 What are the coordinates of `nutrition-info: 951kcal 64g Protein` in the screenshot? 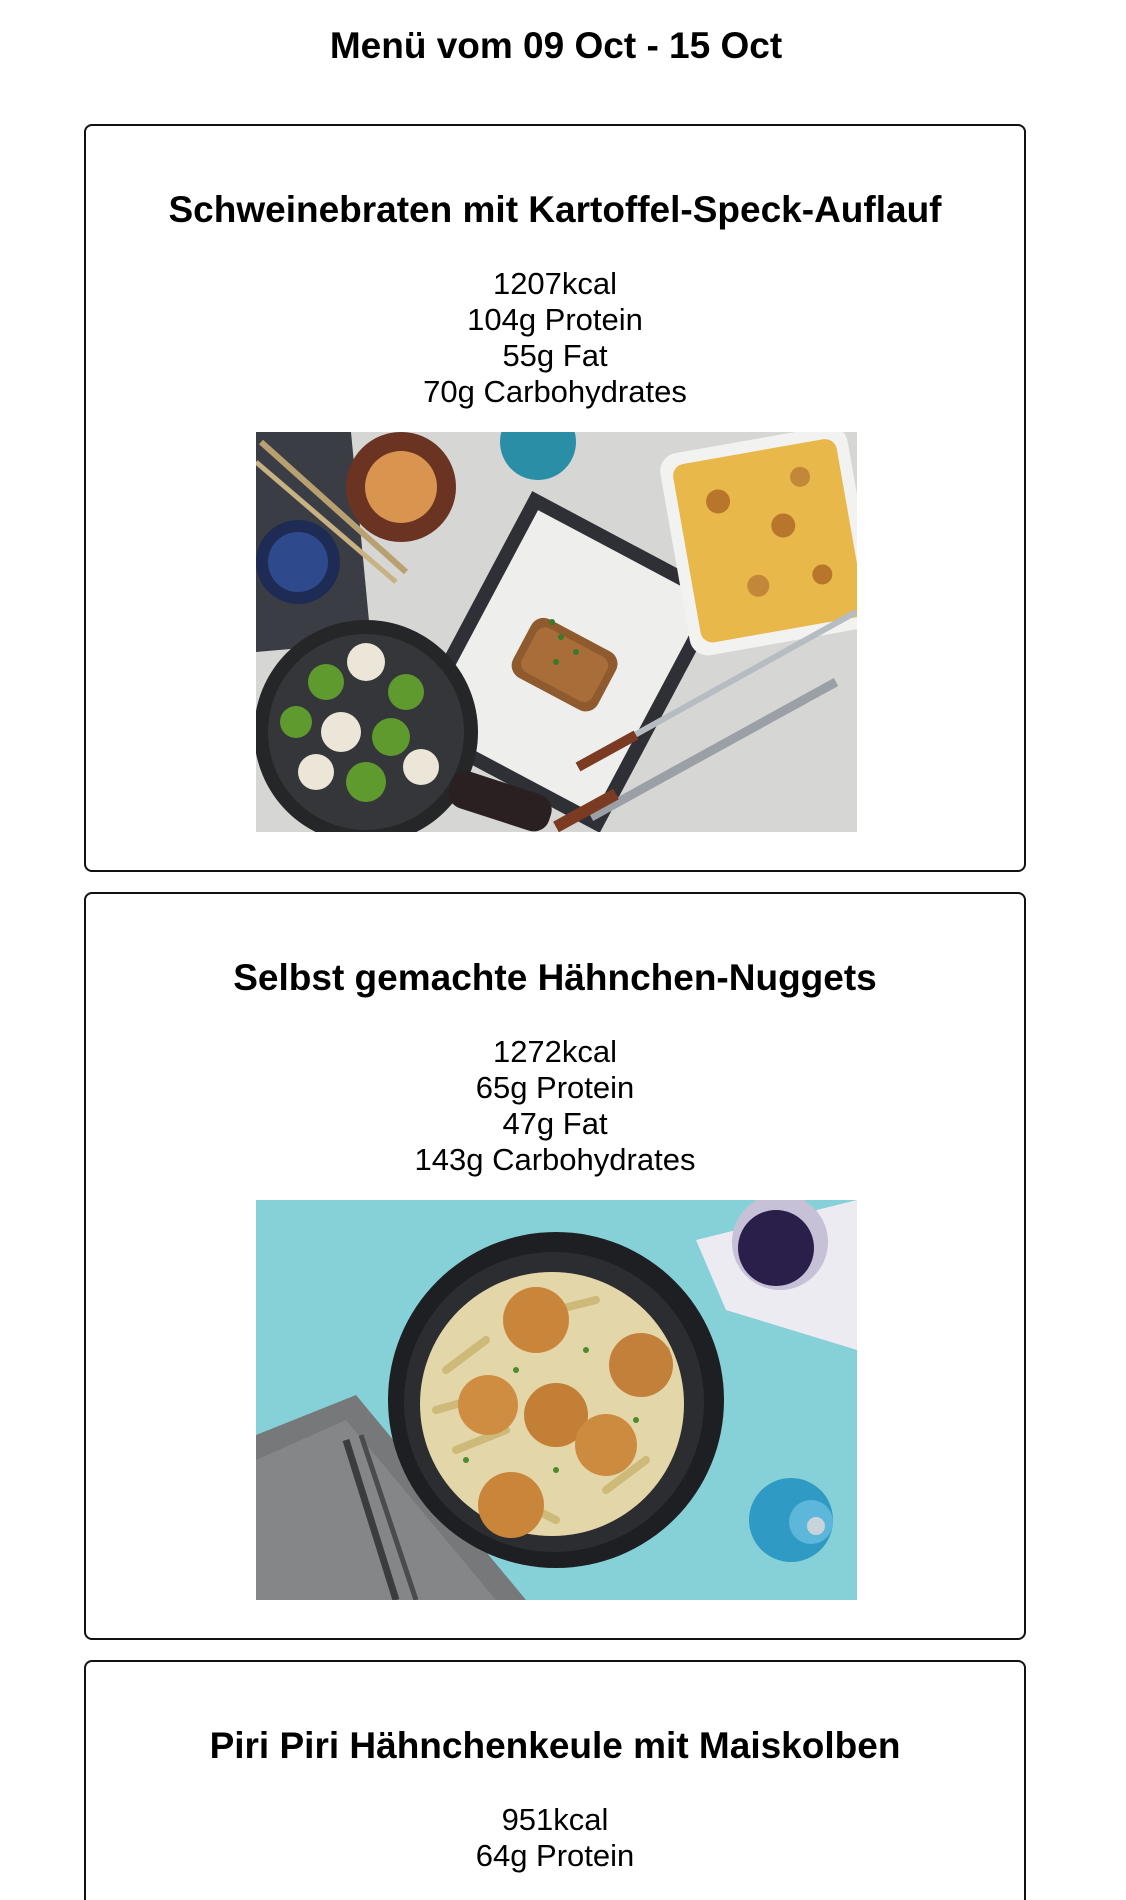 It's located at (555, 1838).